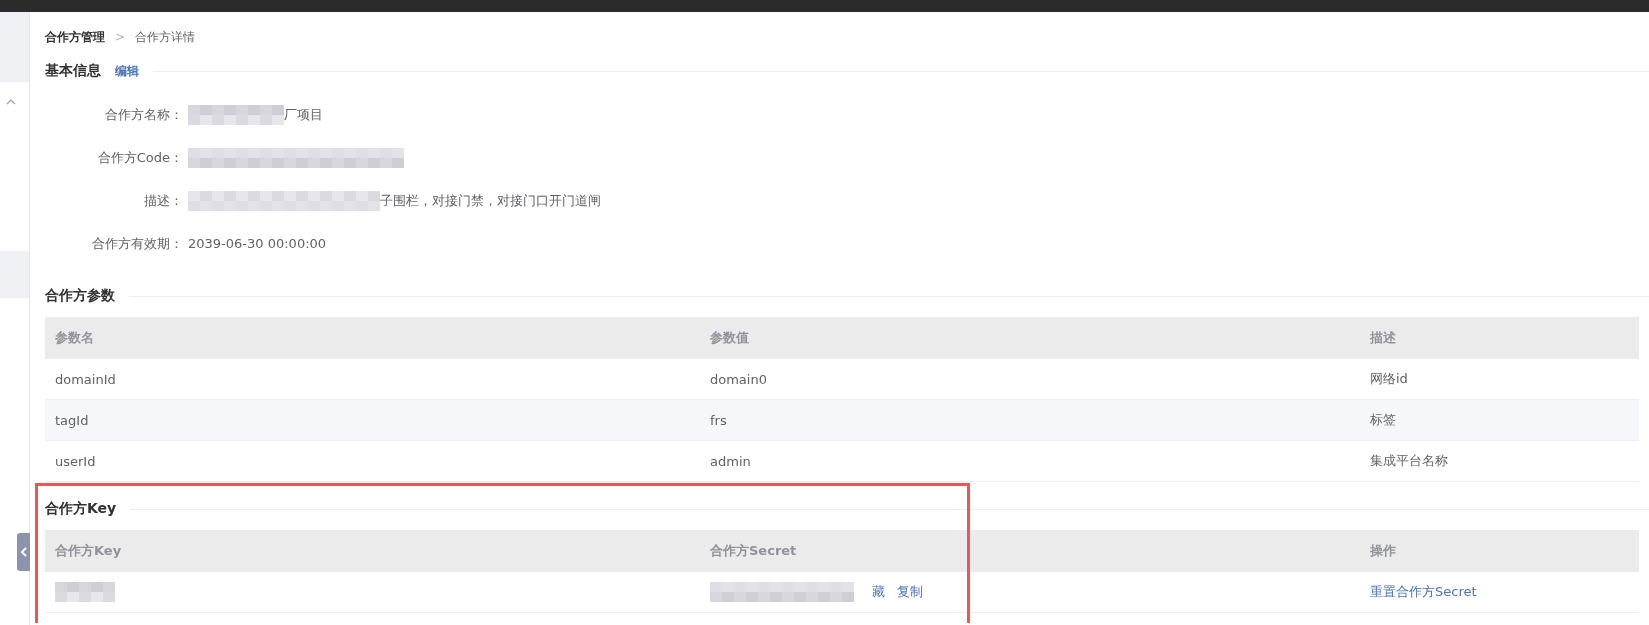 Image resolution: width=1649 pixels, height=625 pixels. I want to click on redaction-mosaic, so click(85, 592).